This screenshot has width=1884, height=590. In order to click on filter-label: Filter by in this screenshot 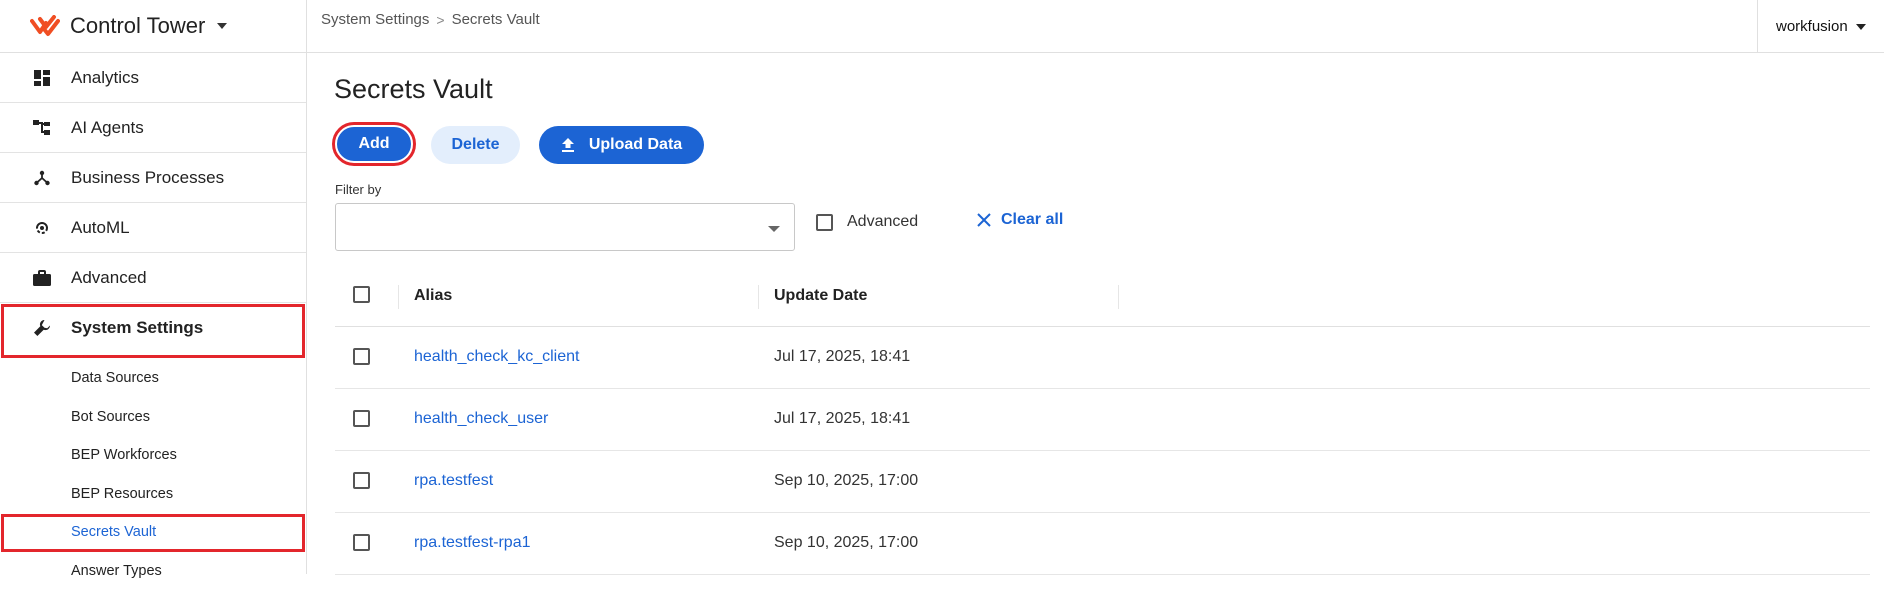, I will do `click(358, 189)`.